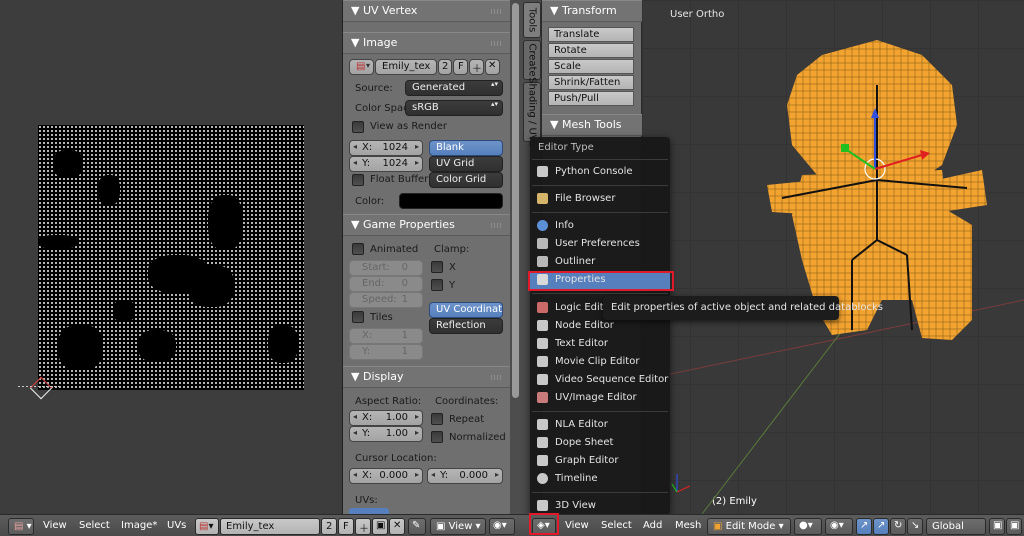 The image size is (1024, 536). Describe the element at coordinates (386, 418) in the screenshot. I see `aspect-x-field: ◂ X: 1.00 ▸` at that location.